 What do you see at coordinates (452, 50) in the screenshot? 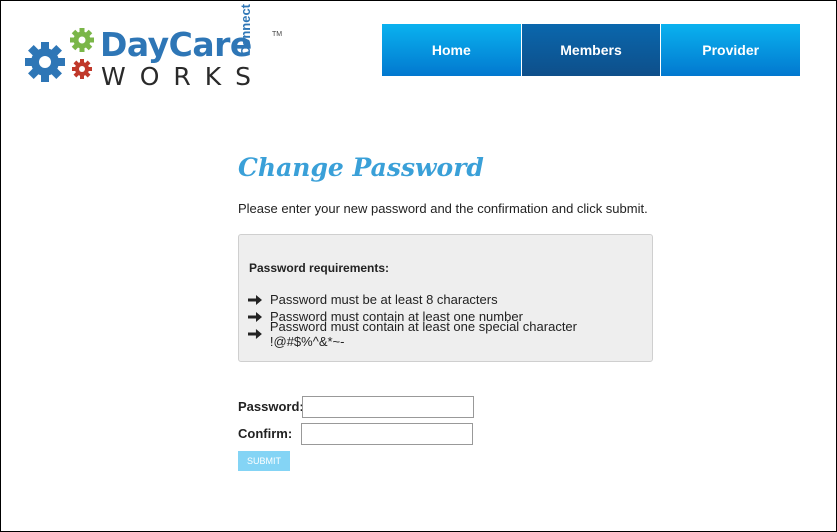
I see `nav-home: Home` at bounding box center [452, 50].